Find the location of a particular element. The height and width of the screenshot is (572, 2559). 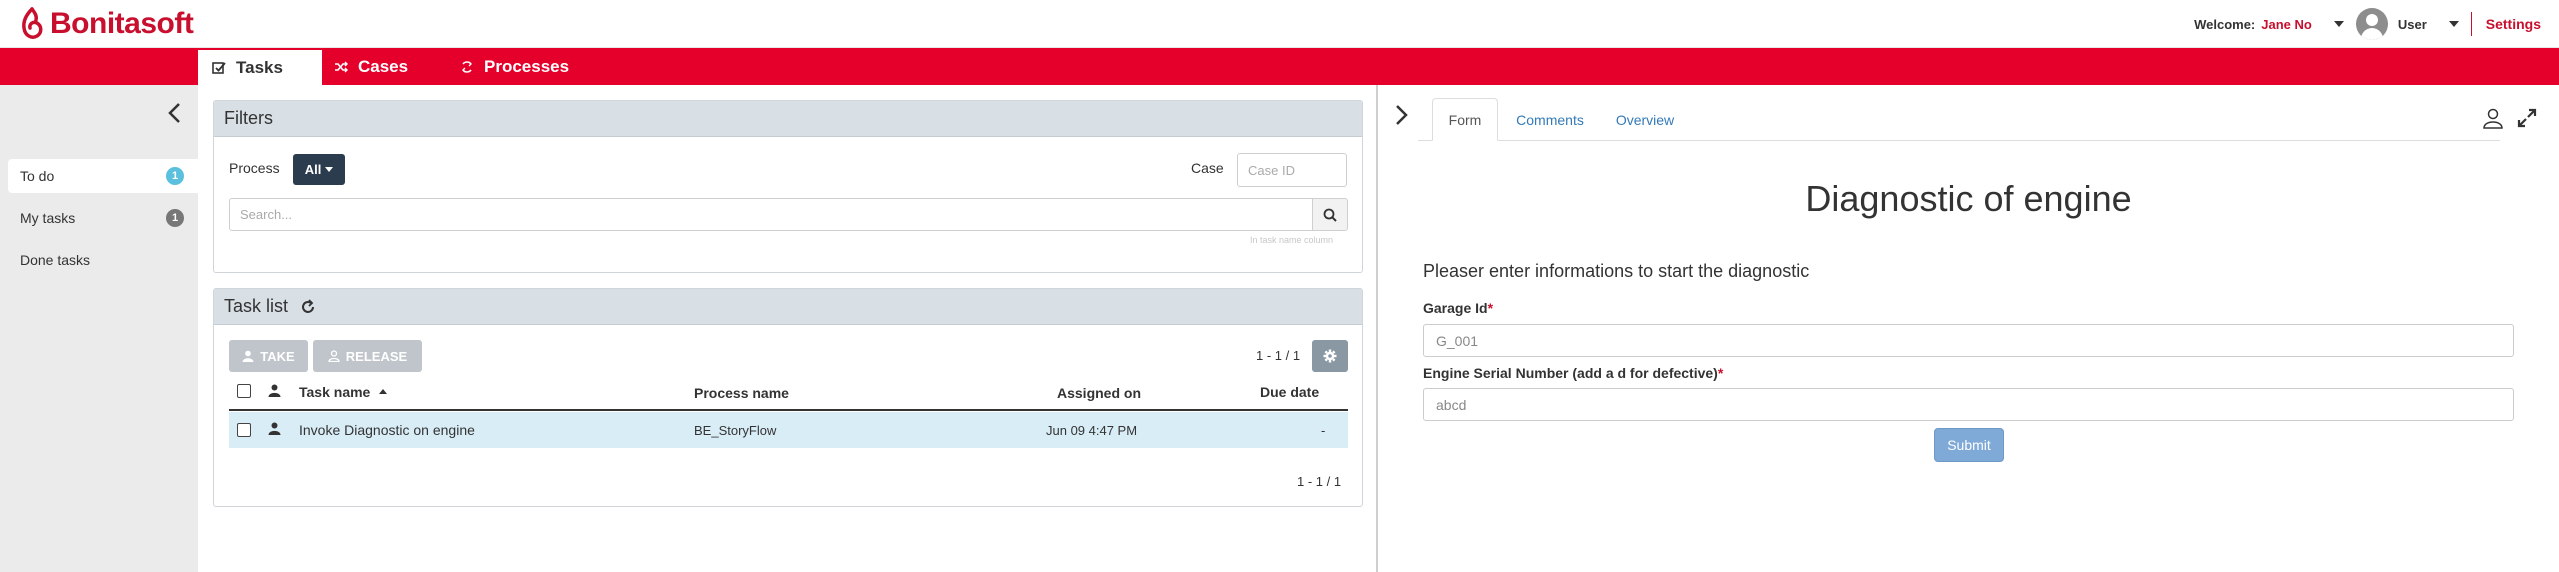

tab-comments: Comments is located at coordinates (1550, 119).